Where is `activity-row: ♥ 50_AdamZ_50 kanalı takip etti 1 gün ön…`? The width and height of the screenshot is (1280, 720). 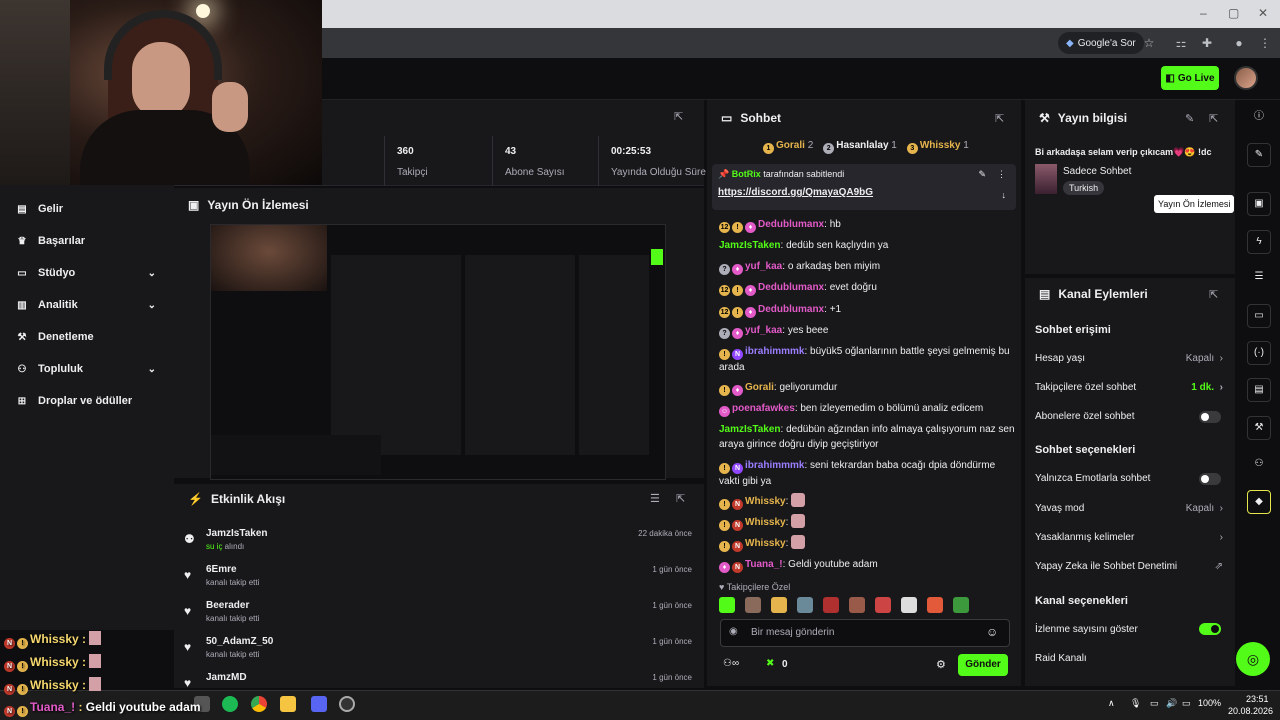
activity-row: ♥ 50_AdamZ_50 kanalı takip etti 1 gün ön… is located at coordinates (439, 650).